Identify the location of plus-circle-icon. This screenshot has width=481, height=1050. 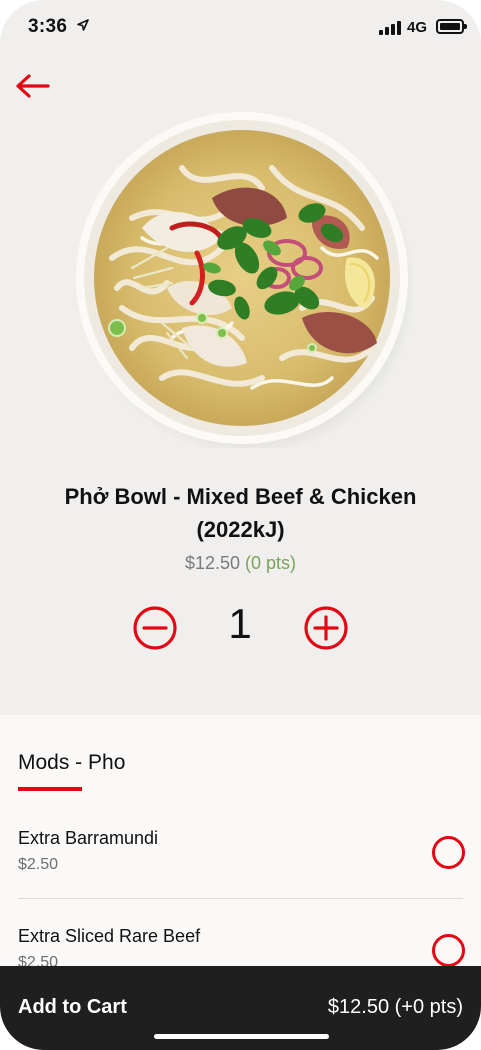
(326, 628).